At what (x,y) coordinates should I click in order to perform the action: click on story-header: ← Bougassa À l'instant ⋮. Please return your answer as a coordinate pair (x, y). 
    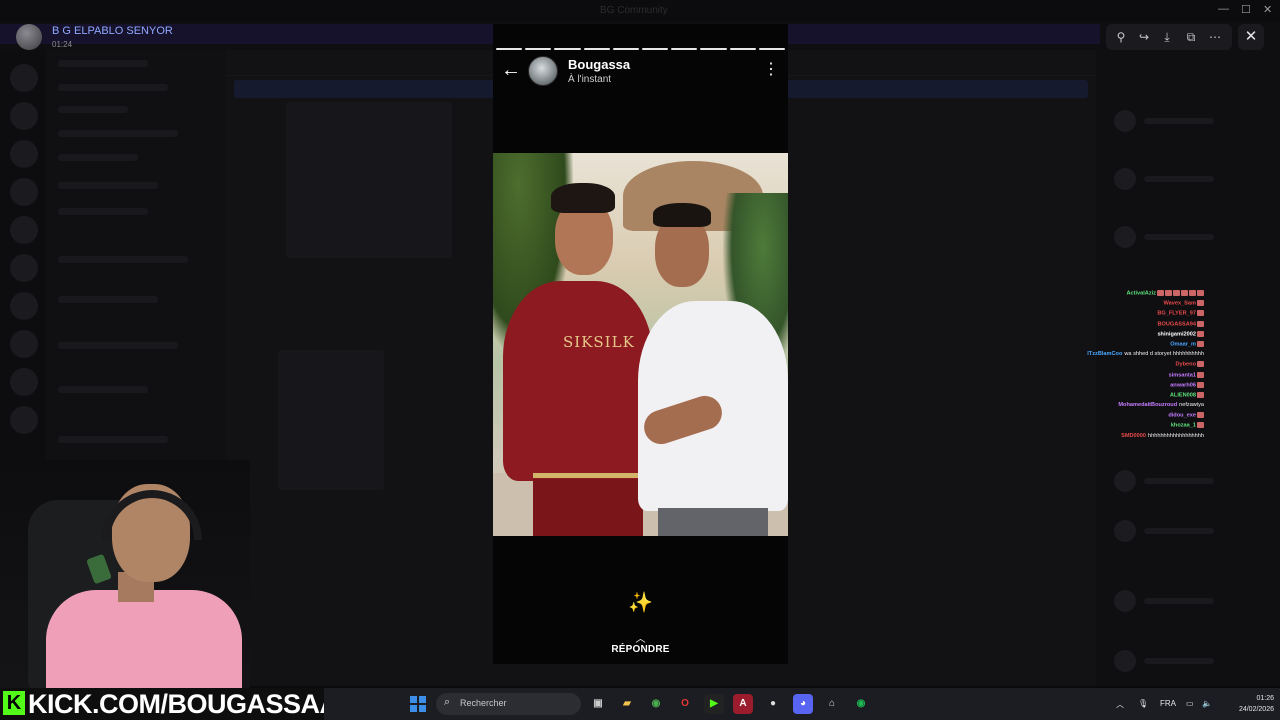
    Looking at the image, I should click on (640, 72).